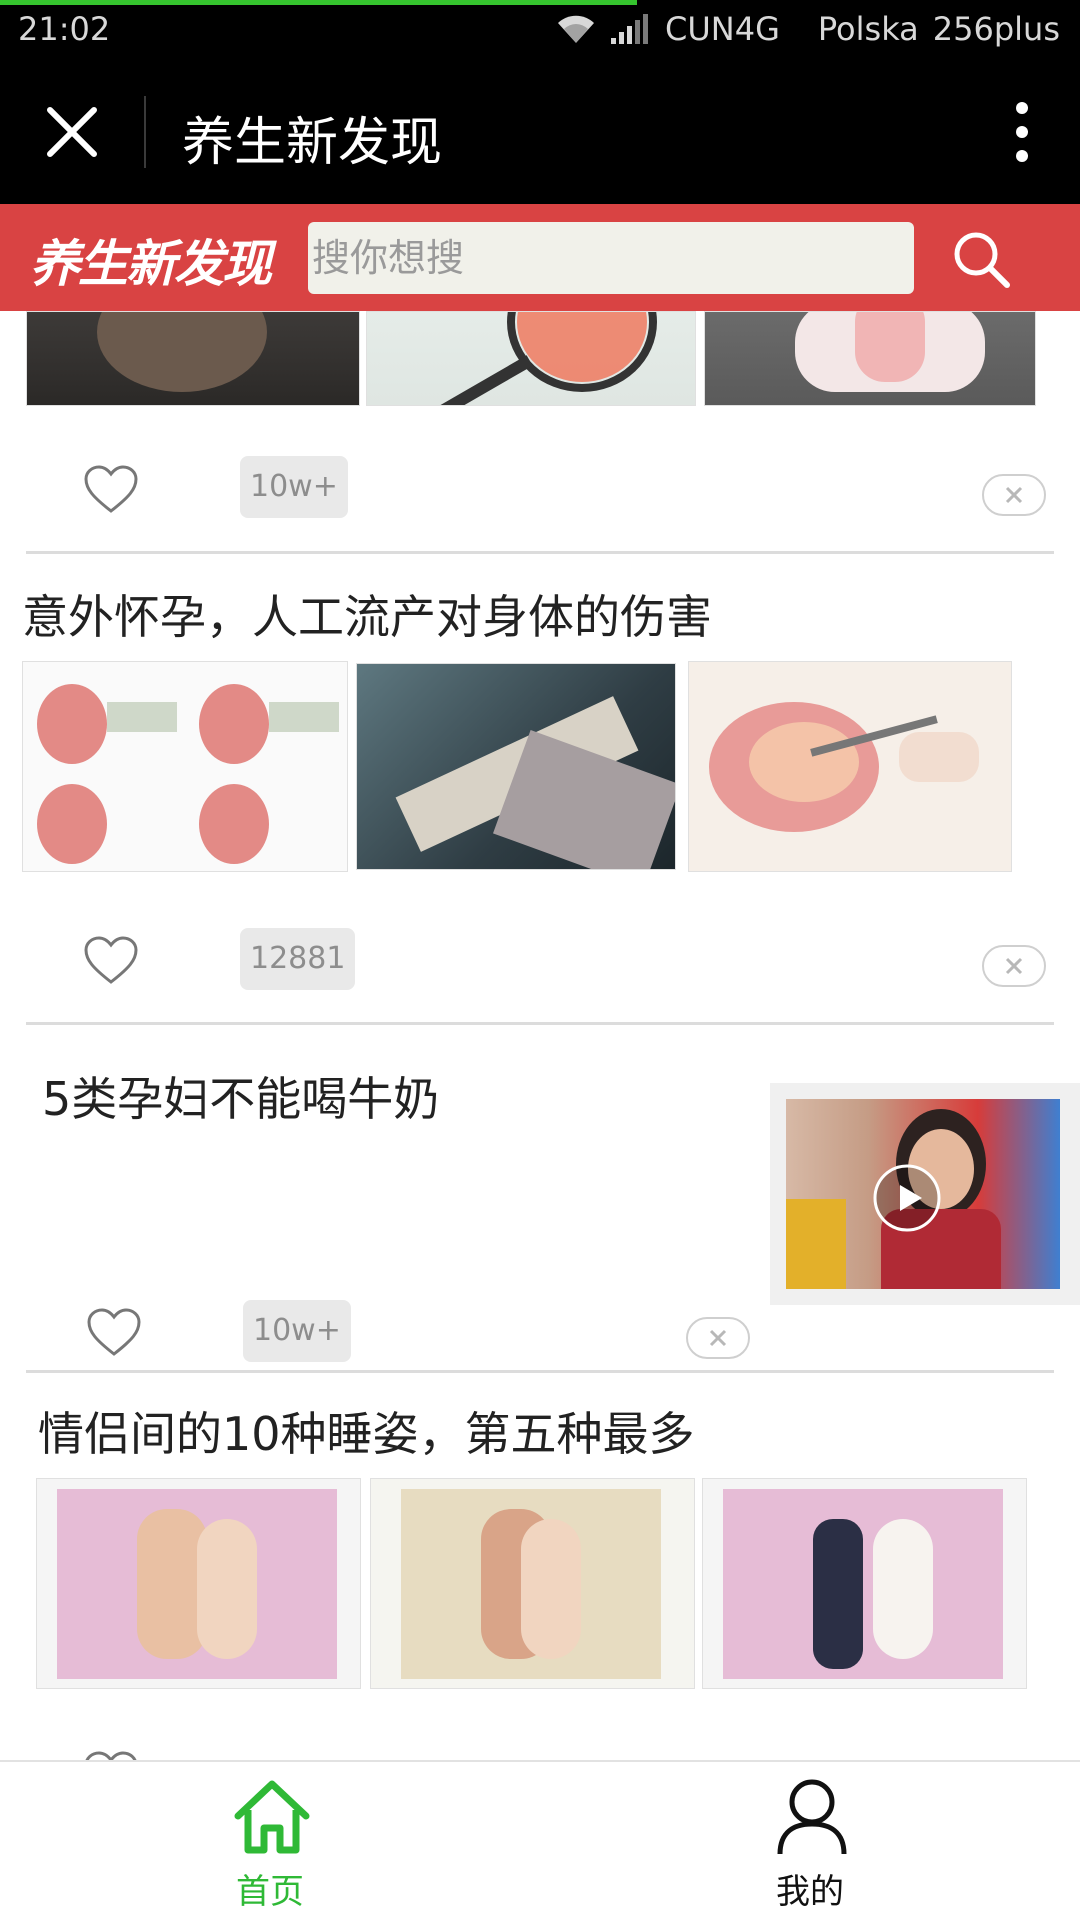  Describe the element at coordinates (810, 1892) in the screenshot. I see `tab-label: 我的` at that location.